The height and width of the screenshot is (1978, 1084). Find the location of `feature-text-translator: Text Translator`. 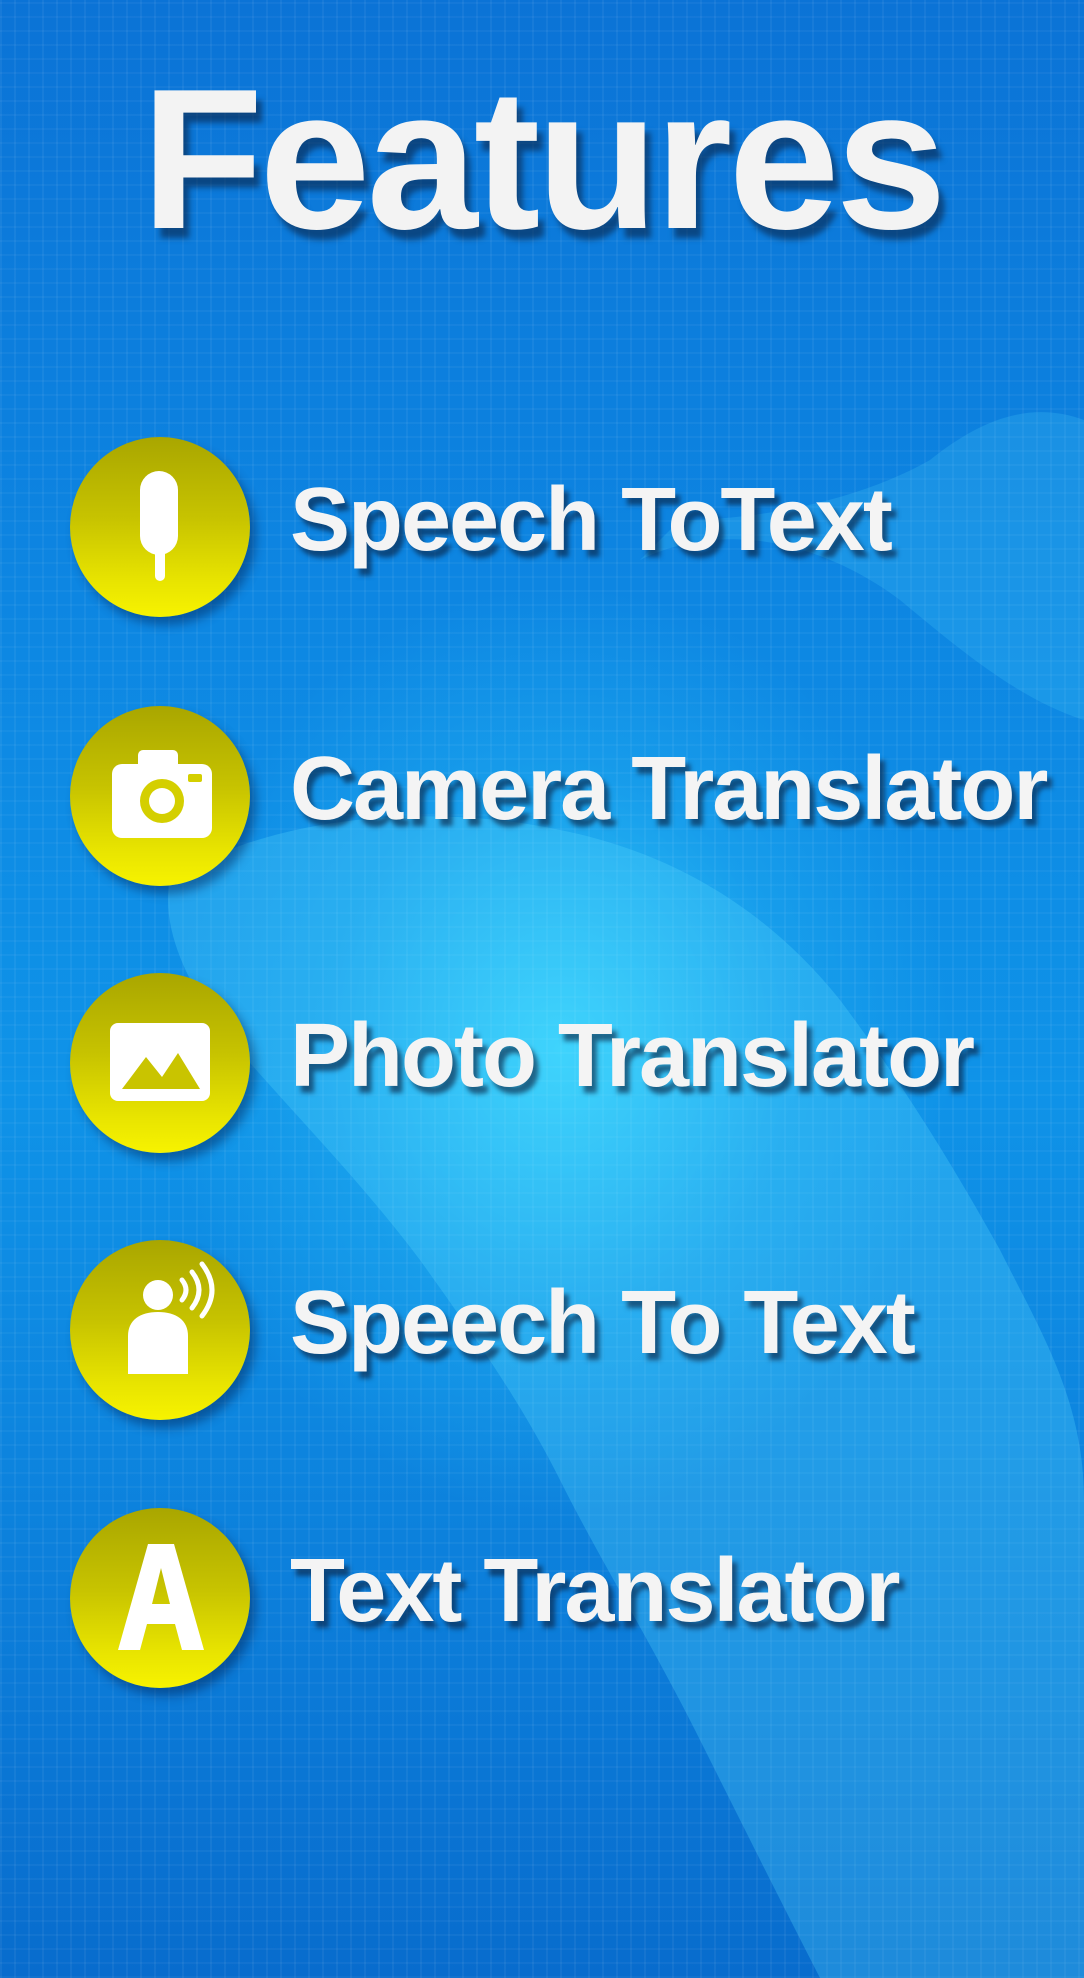

feature-text-translator: Text Translator is located at coordinates (565, 1598).